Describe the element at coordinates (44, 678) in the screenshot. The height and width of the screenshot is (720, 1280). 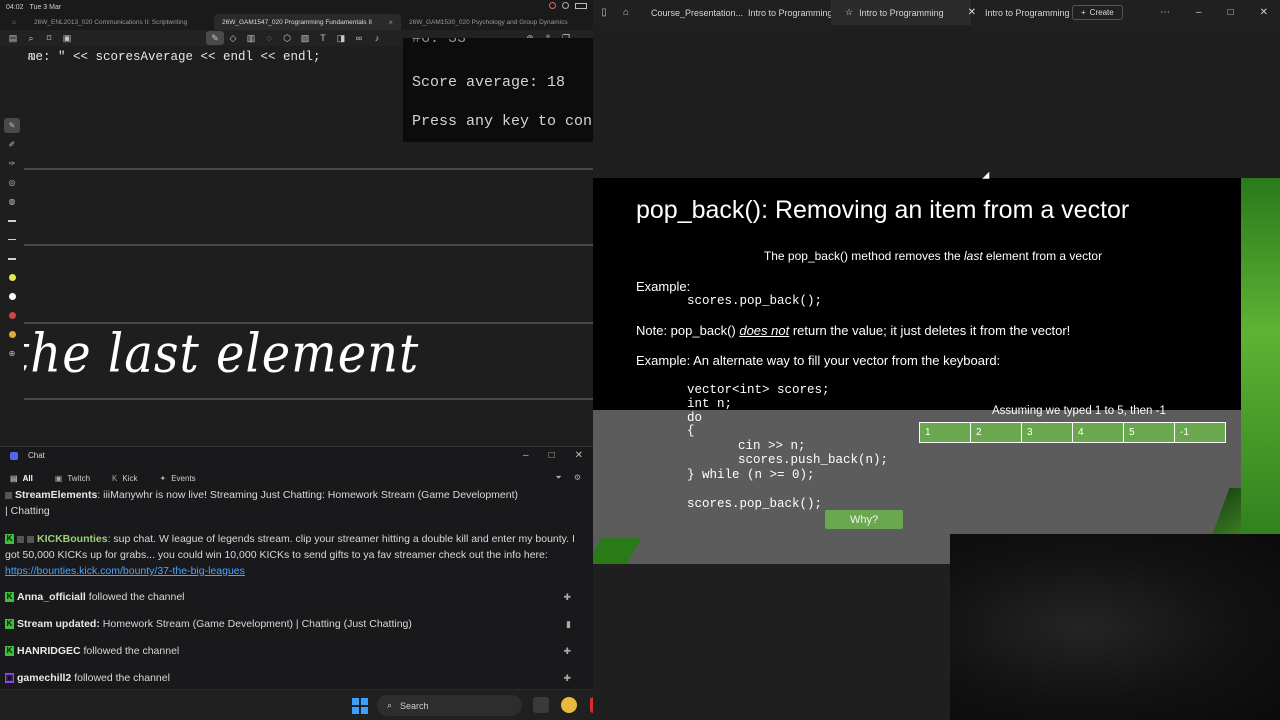
I see `username: gamechill2` at that location.